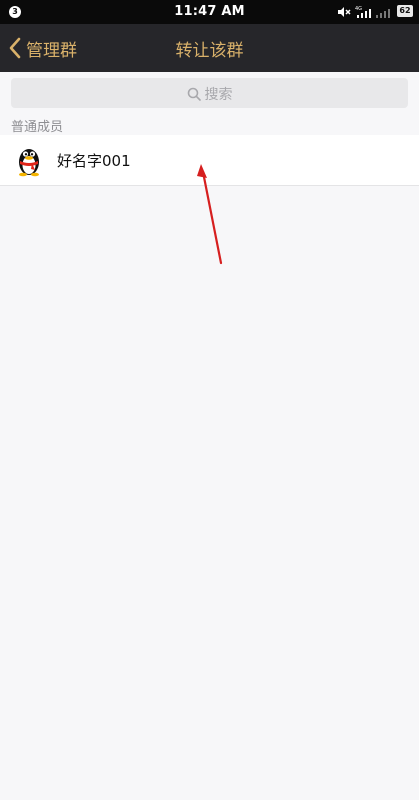 The image size is (419, 800). I want to click on network-badge: 4G, so click(358, 9).